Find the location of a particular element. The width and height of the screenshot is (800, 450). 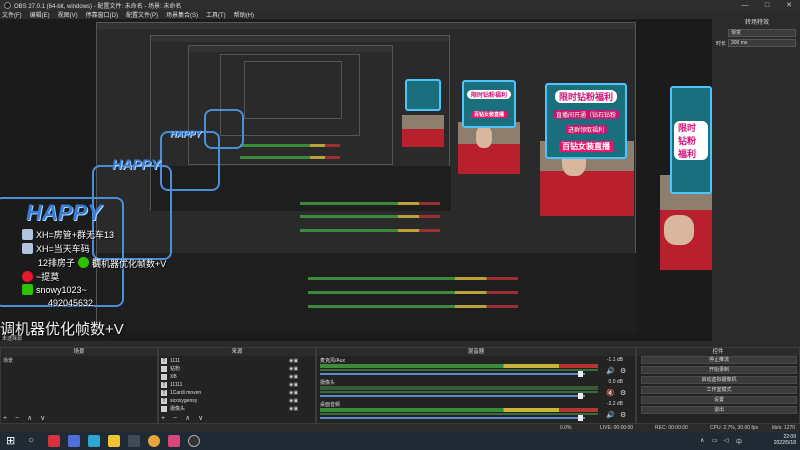

start-virtual-camera-button: 启动虚拟摄像机 is located at coordinates (719, 380).